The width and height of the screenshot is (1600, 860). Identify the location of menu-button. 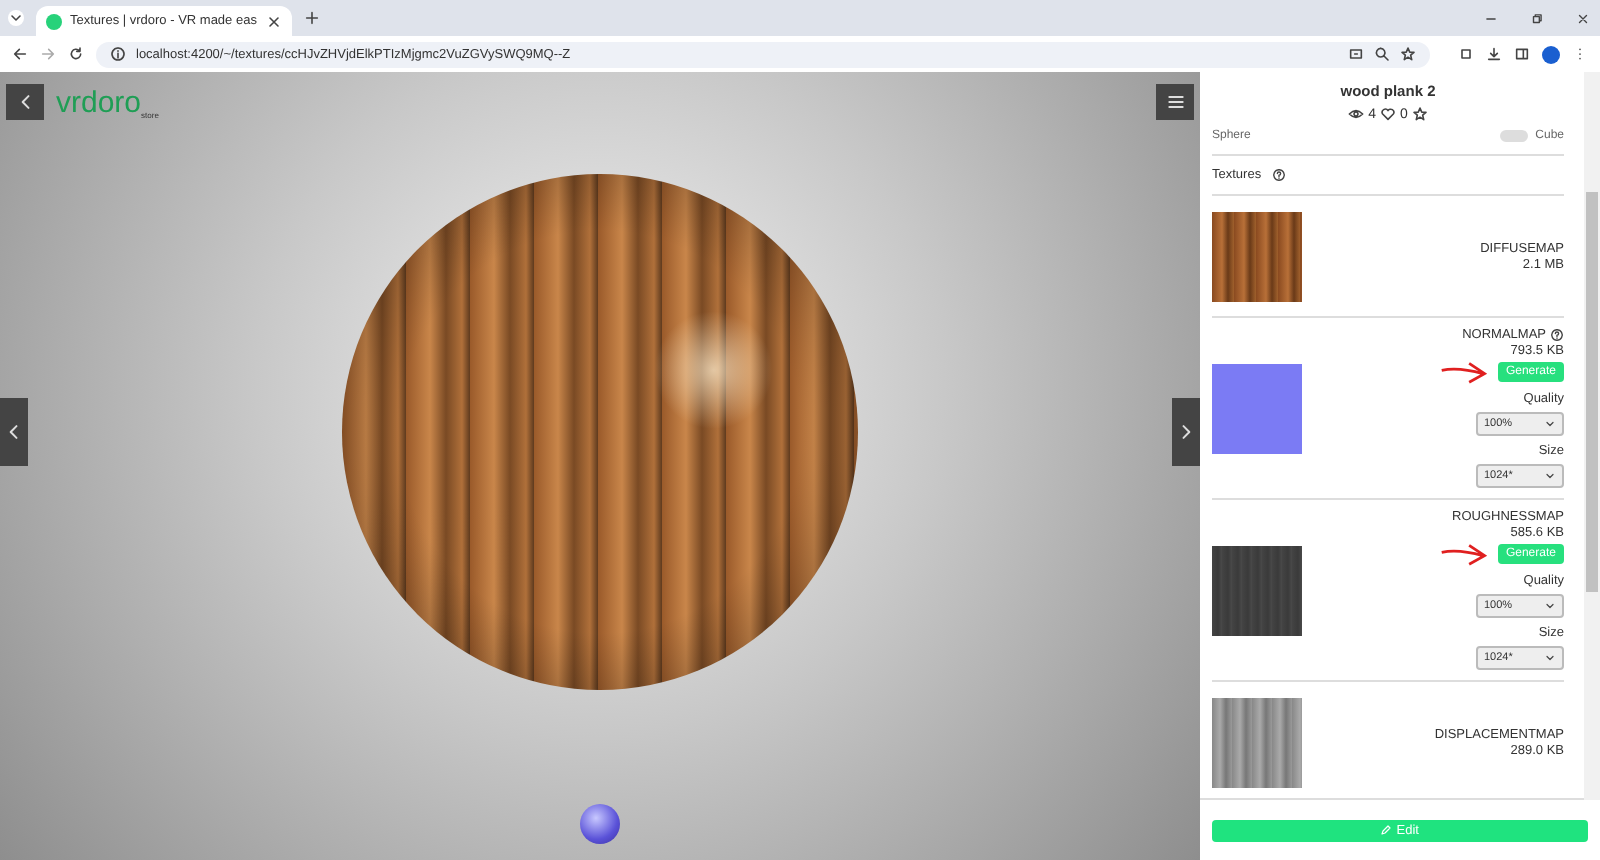
(1175, 102).